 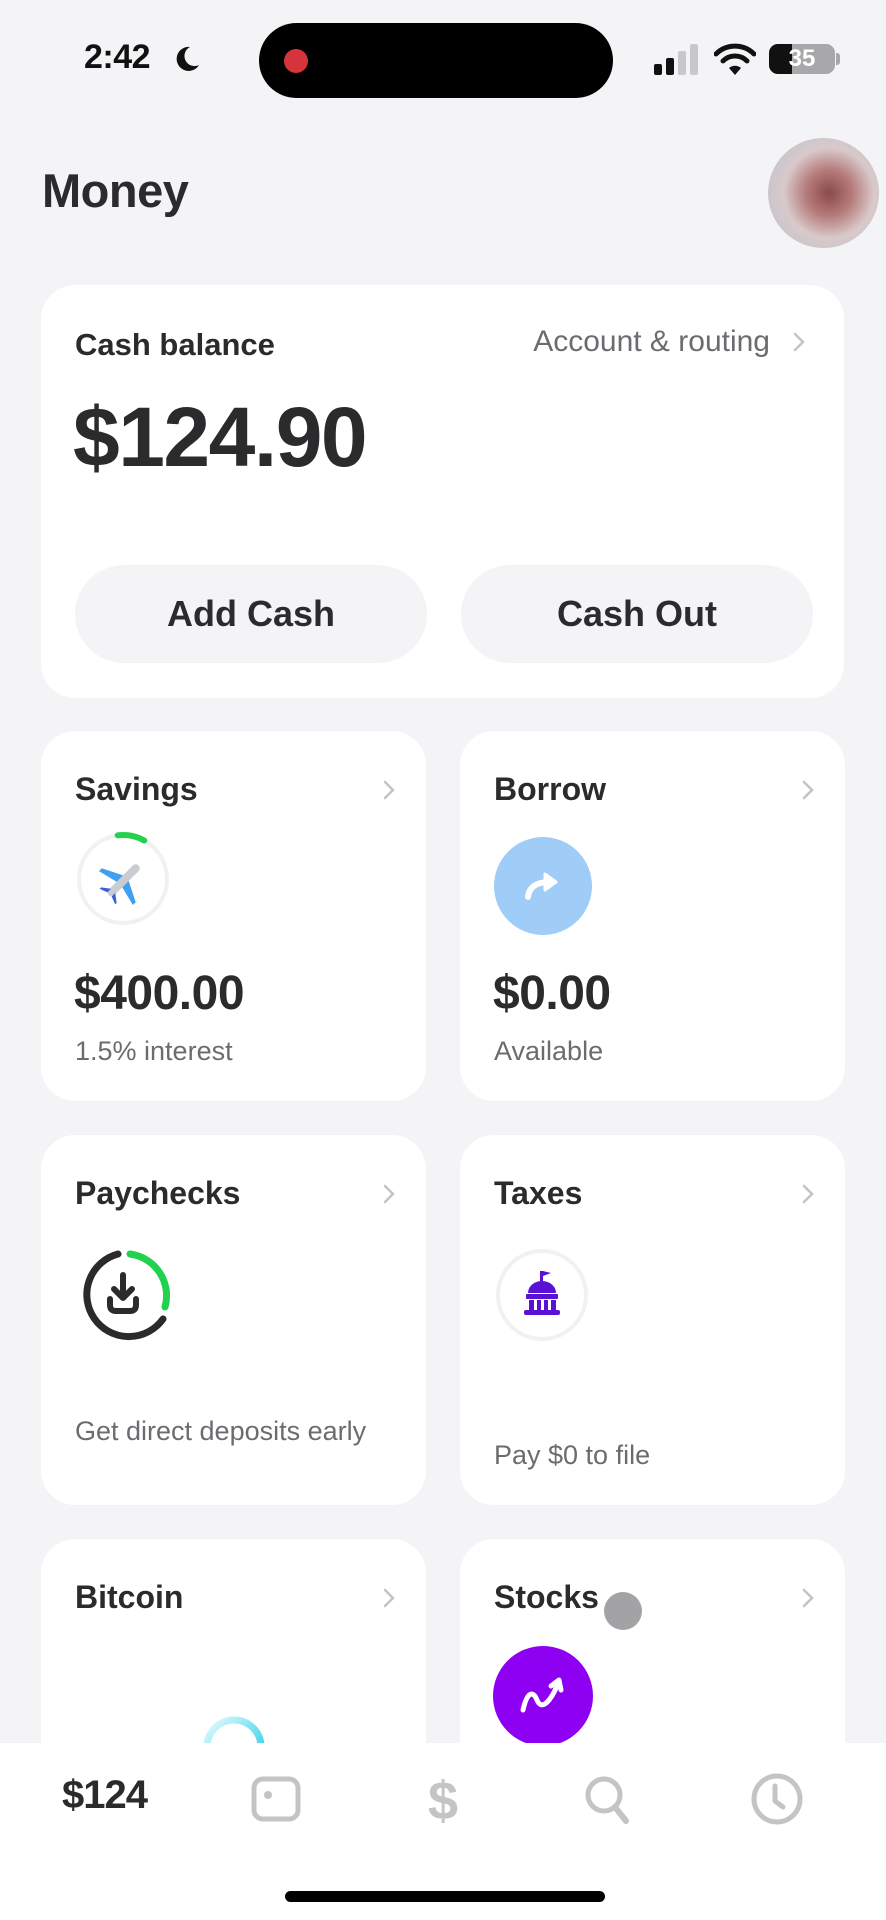 I want to click on borrow-icon-circle, so click(x=543, y=886).